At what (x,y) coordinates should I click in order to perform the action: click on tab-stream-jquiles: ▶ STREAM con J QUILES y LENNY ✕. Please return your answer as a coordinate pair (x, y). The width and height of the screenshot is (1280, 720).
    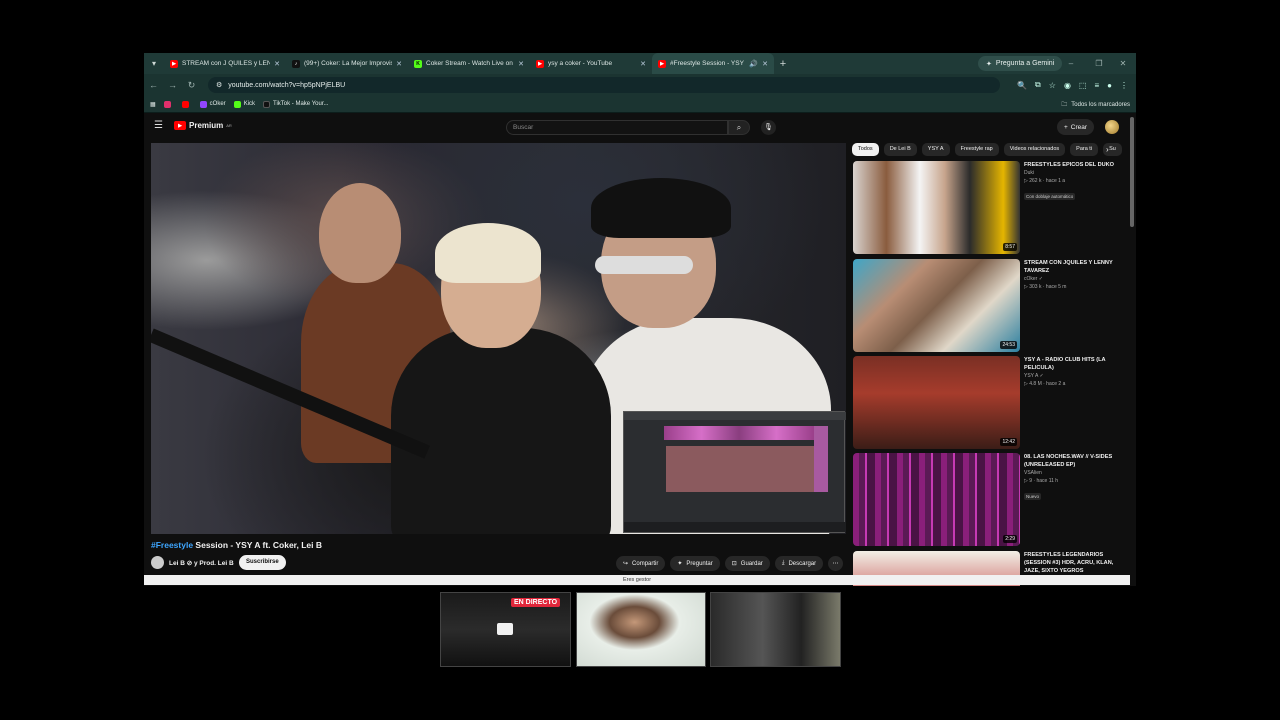
    Looking at the image, I should click on (225, 63).